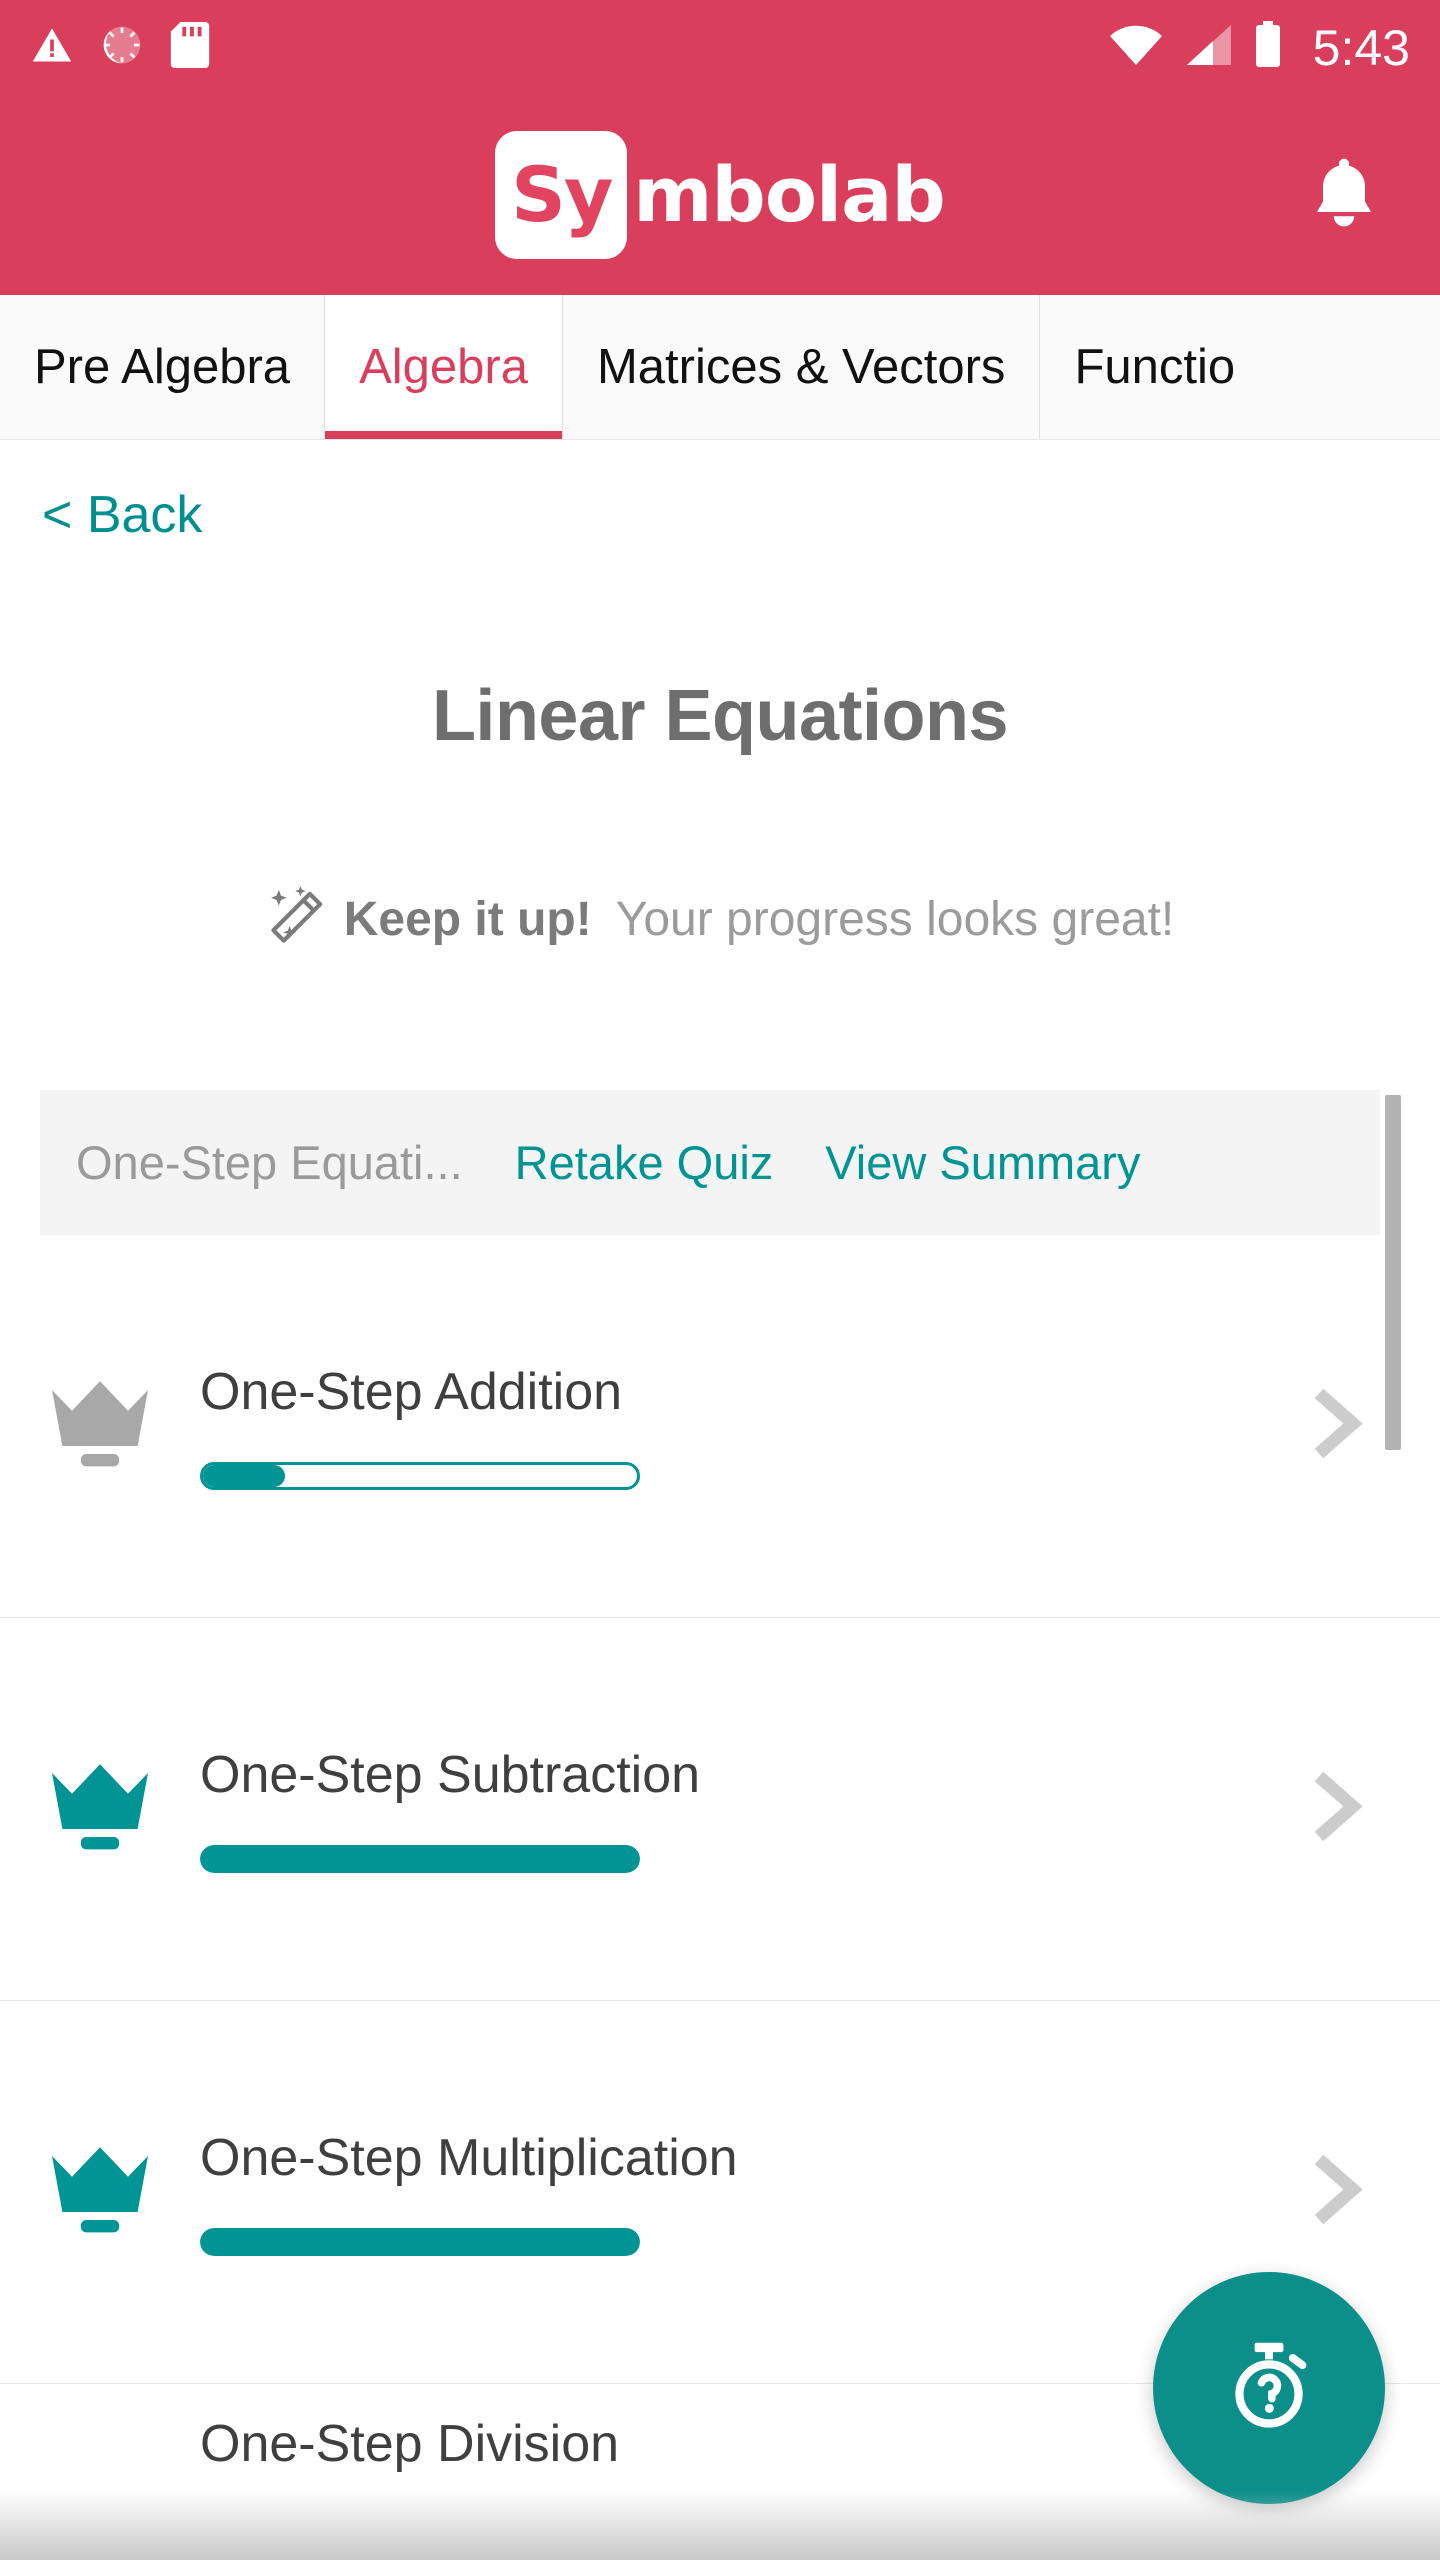 The image size is (1440, 2560). What do you see at coordinates (469, 2158) in the screenshot?
I see `topic-label: One-Step Multiplication` at bounding box center [469, 2158].